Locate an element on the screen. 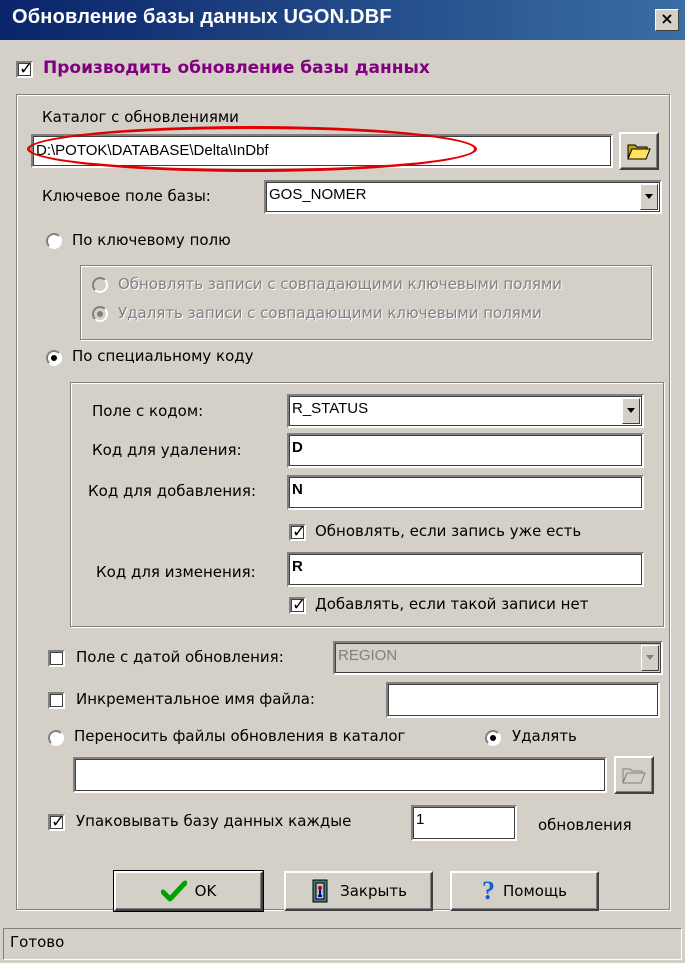  browse-move-target-button is located at coordinates (634, 775).